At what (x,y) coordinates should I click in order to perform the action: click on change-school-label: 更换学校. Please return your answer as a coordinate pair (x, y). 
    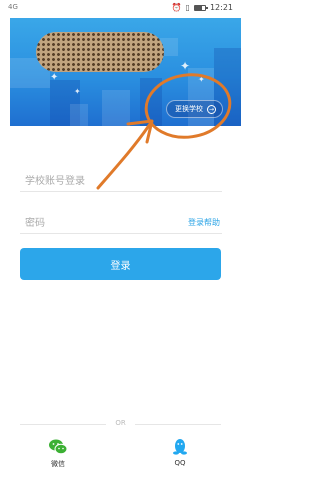
    Looking at the image, I should click on (189, 109).